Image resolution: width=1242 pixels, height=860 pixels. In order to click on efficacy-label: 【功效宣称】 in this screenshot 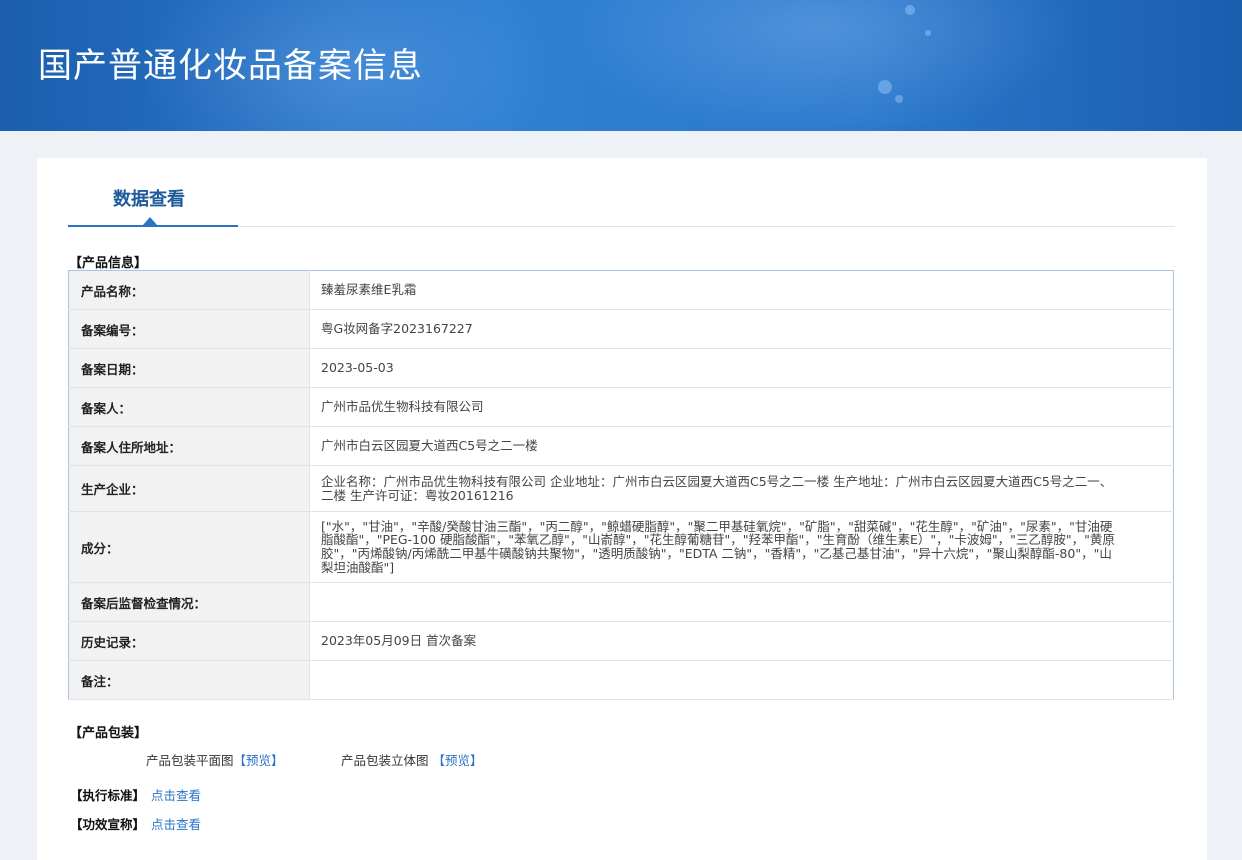, I will do `click(108, 824)`.